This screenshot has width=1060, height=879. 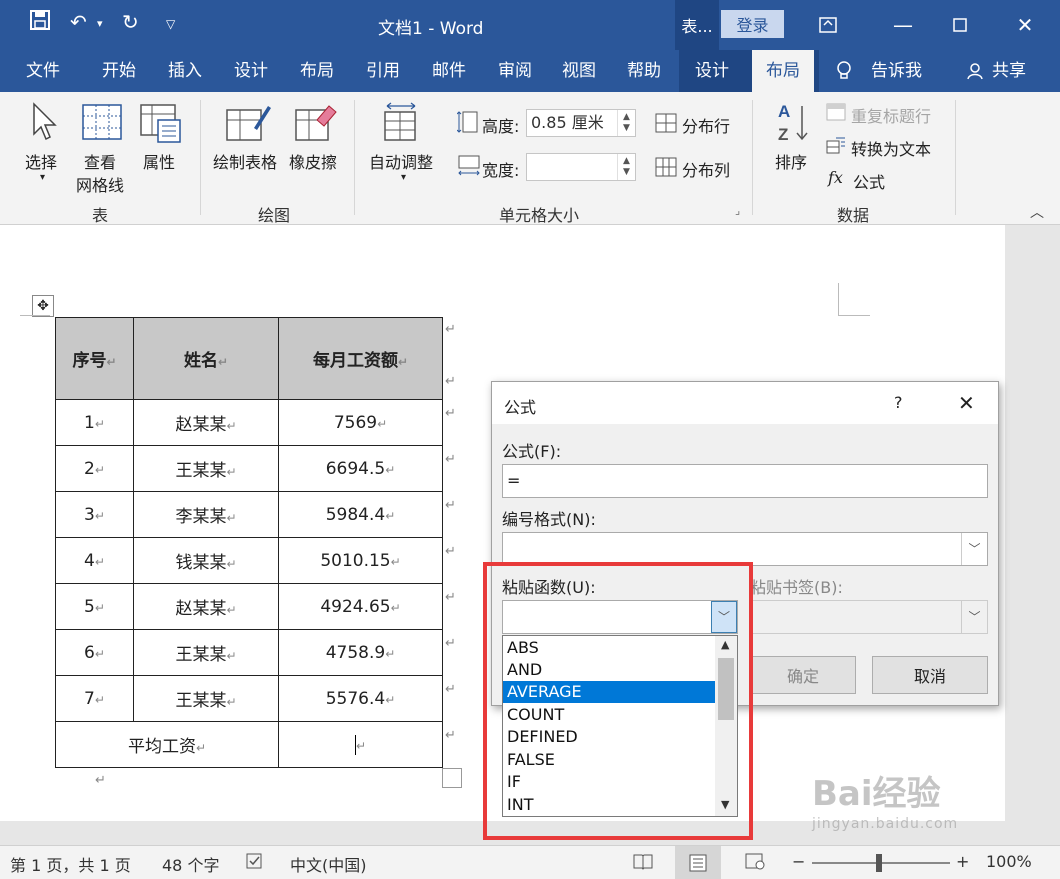 What do you see at coordinates (745, 481) in the screenshot?
I see `formula-input: =` at bounding box center [745, 481].